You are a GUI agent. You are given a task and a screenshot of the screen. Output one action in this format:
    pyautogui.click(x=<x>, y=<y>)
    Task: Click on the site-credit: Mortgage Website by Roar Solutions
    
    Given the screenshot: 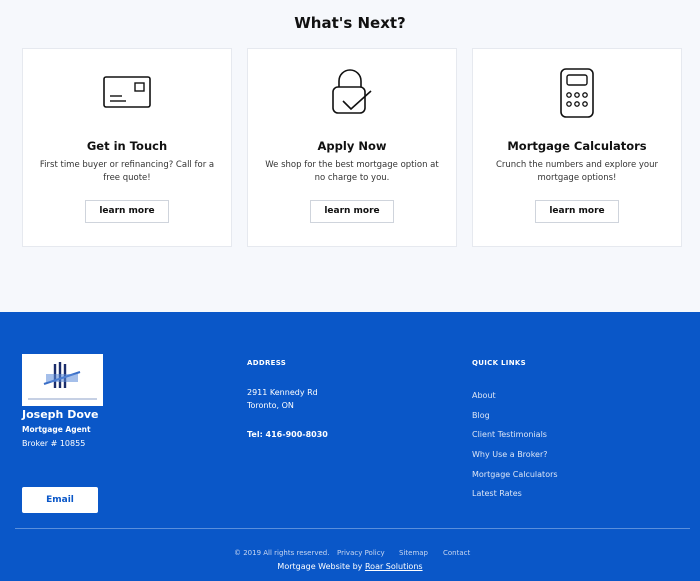 What is the action you would take?
    pyautogui.click(x=350, y=566)
    